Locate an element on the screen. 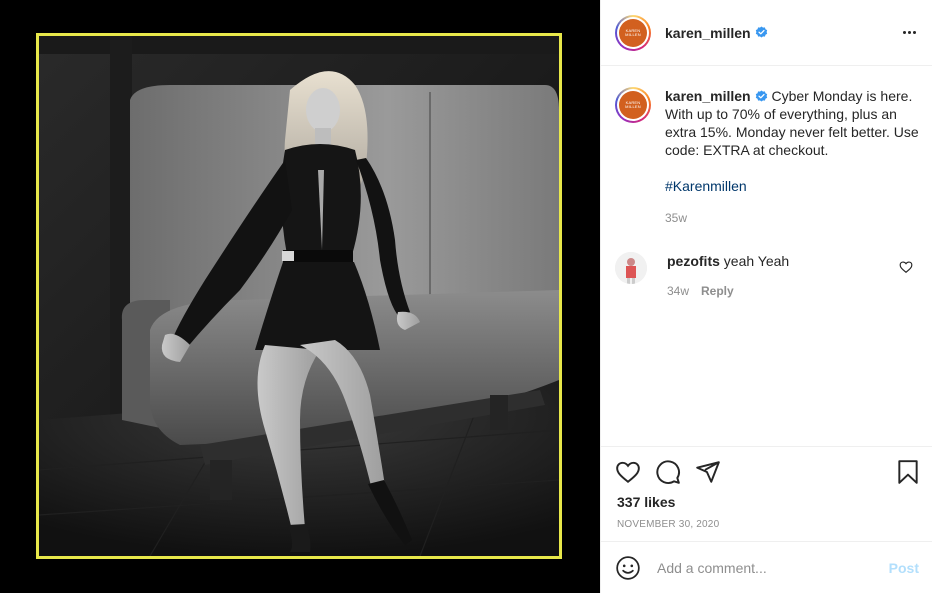  post-comment-button: Post is located at coordinates (904, 568).